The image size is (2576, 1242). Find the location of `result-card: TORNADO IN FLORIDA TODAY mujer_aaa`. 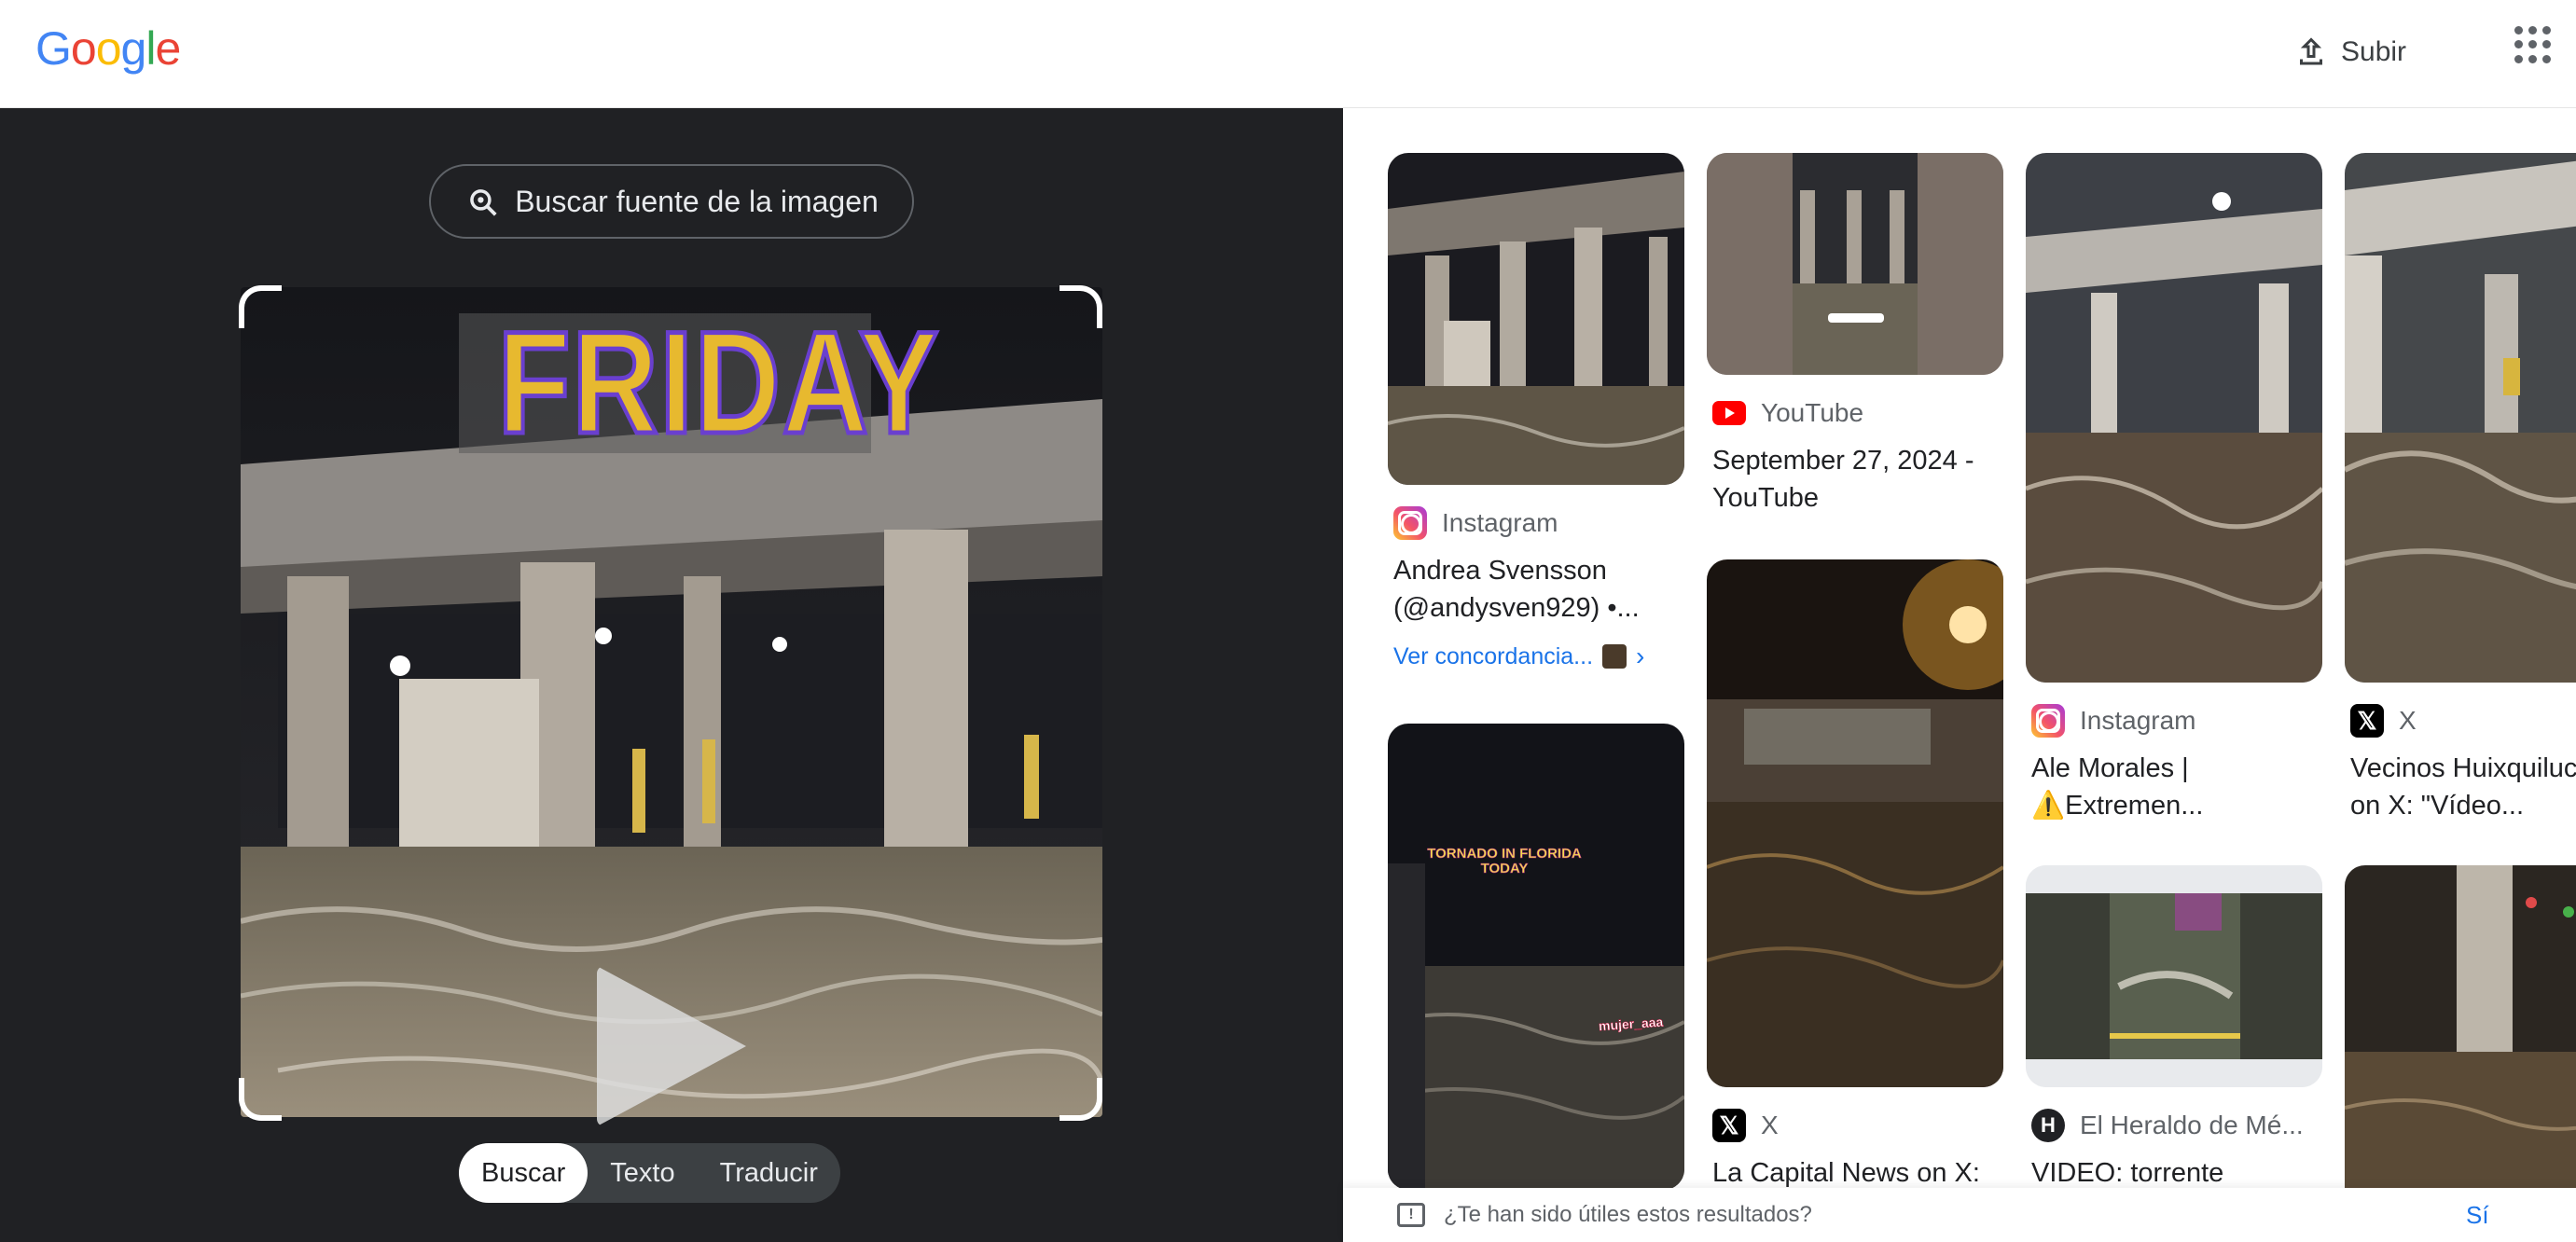

result-card: TORNADO IN FLORIDA TODAY mujer_aaa is located at coordinates (1536, 957).